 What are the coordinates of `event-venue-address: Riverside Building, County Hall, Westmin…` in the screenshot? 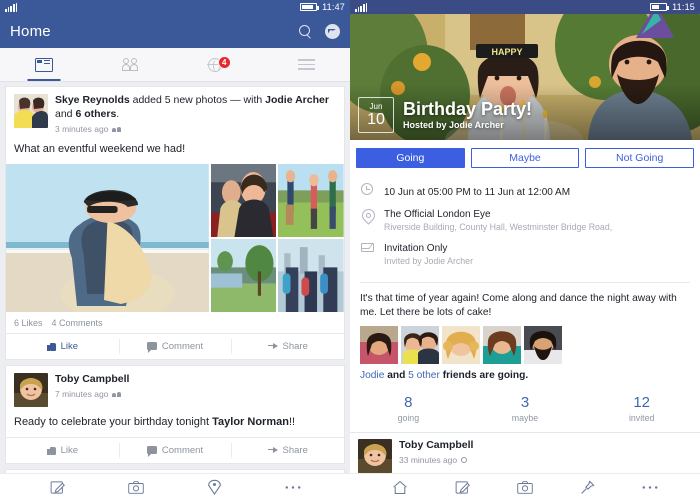 It's located at (498, 227).